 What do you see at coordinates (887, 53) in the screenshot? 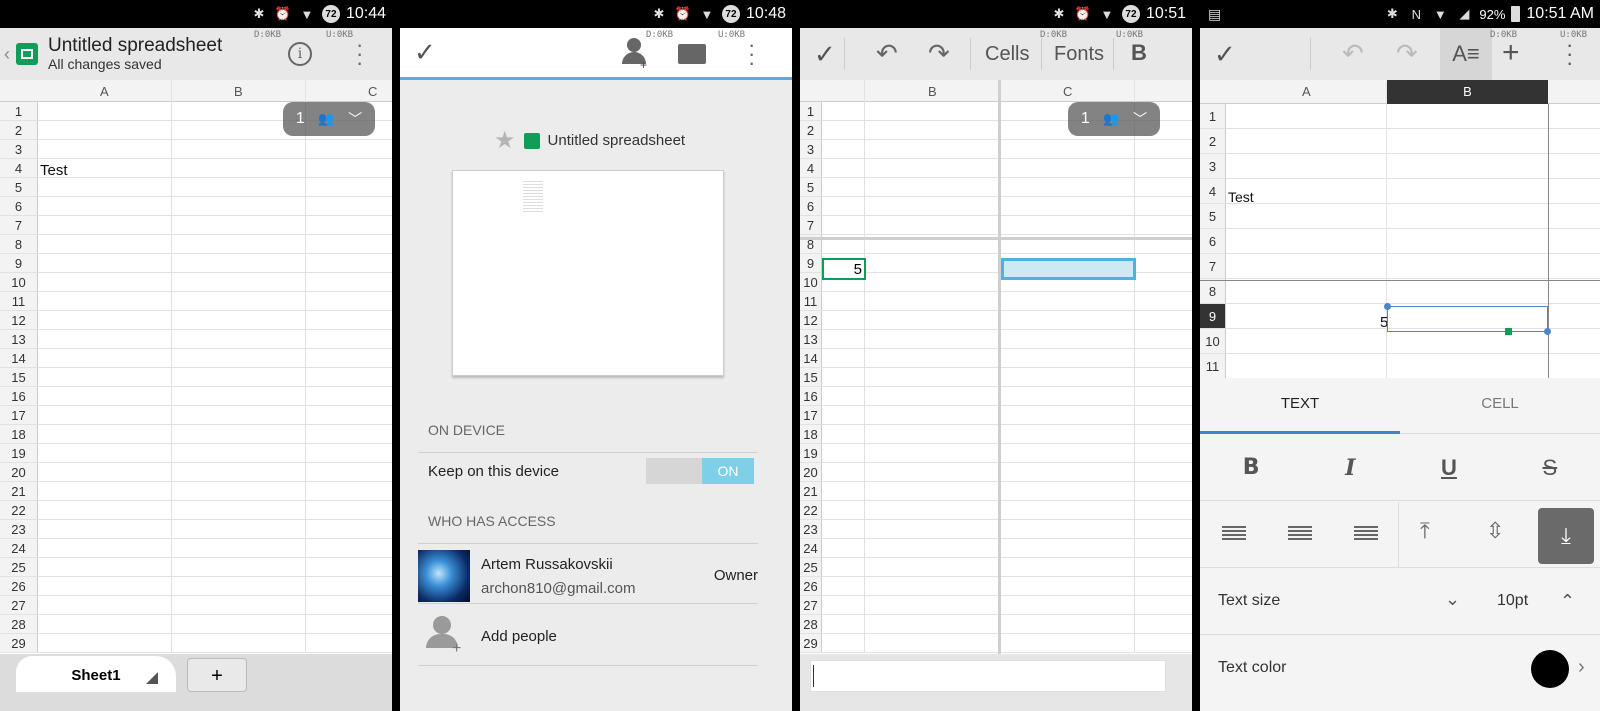
I see `undo-icon: ↶` at bounding box center [887, 53].